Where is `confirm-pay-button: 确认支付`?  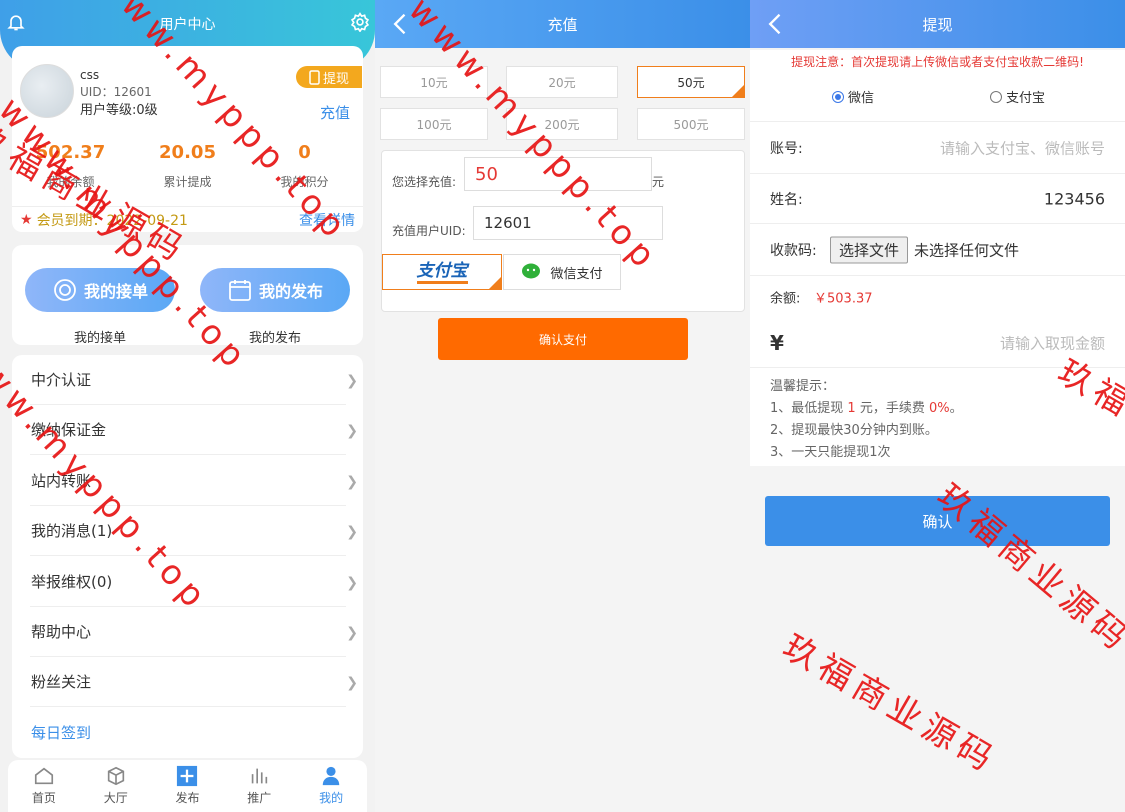
confirm-pay-button: 确认支付 is located at coordinates (563, 339).